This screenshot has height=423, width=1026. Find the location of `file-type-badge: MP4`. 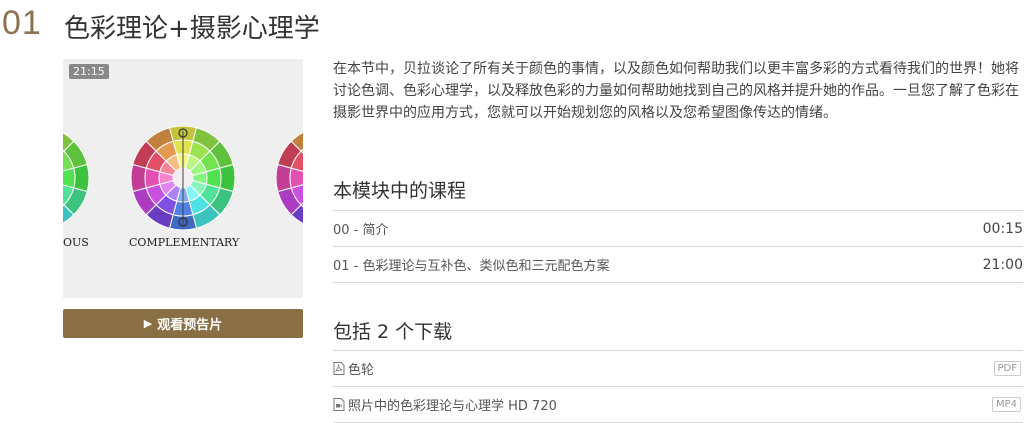

file-type-badge: MP4 is located at coordinates (1006, 404).